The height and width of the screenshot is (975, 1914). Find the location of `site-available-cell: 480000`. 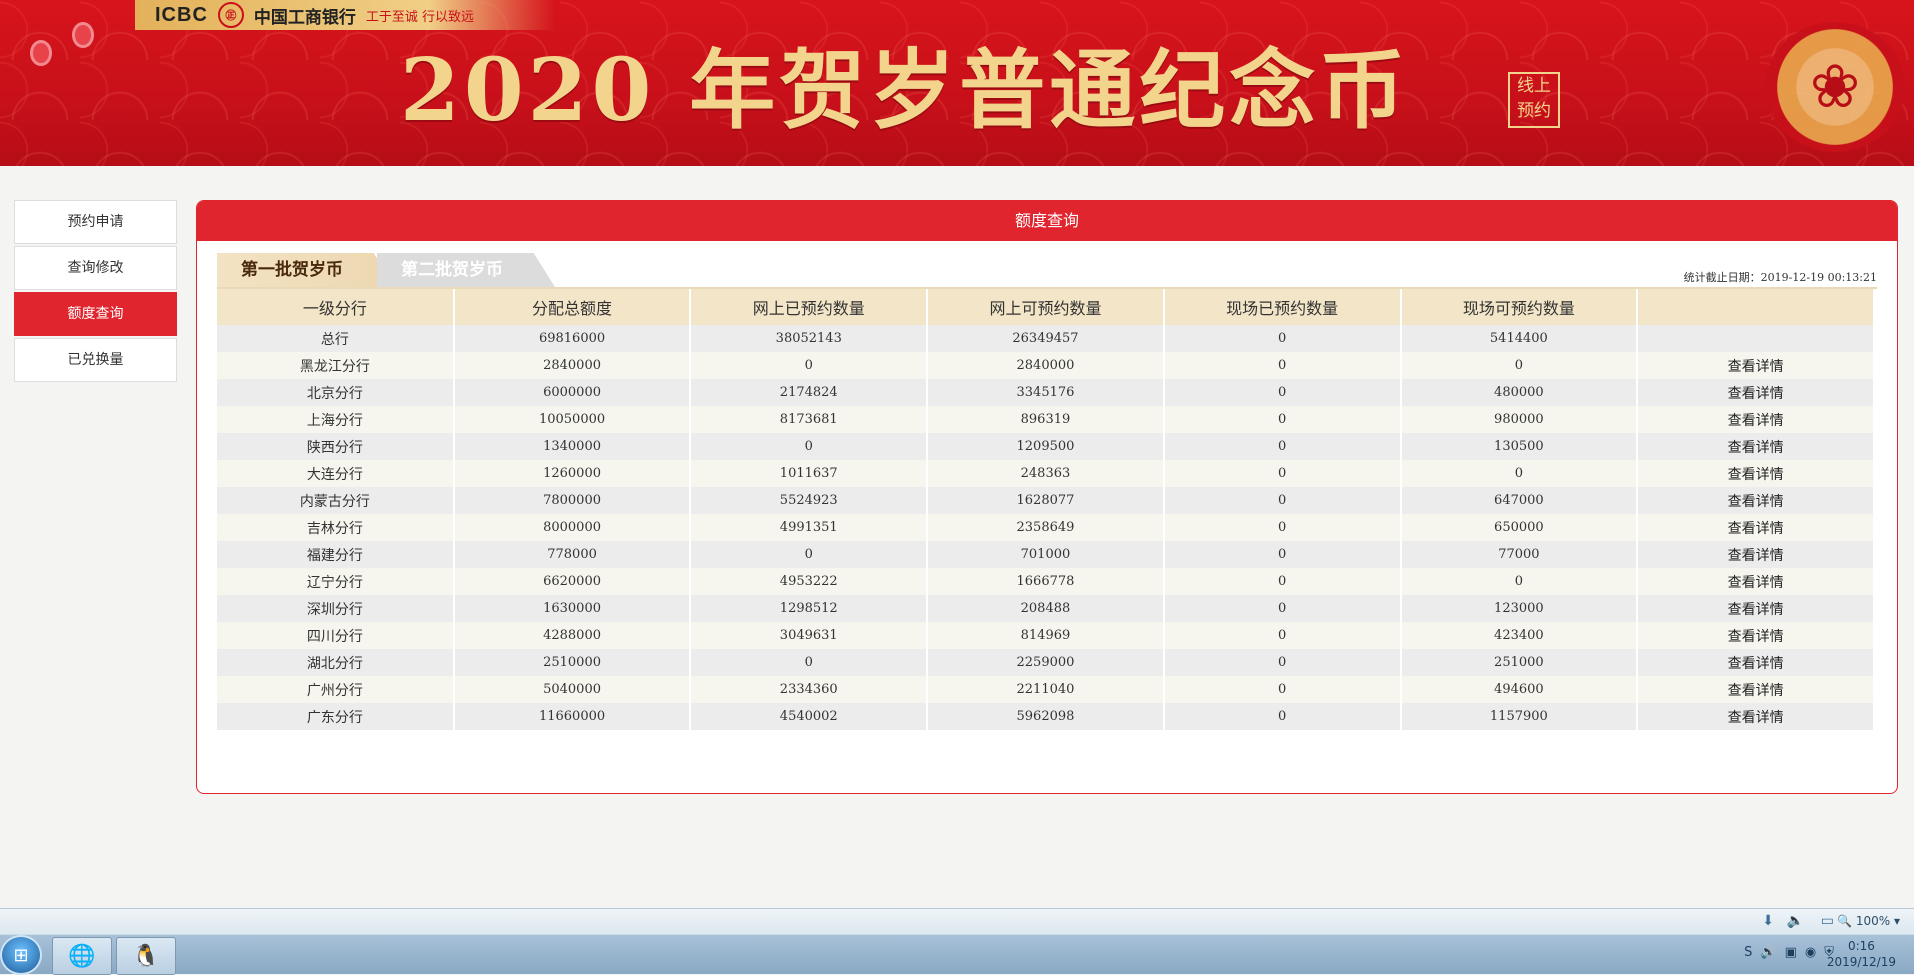

site-available-cell: 480000 is located at coordinates (1519, 392).